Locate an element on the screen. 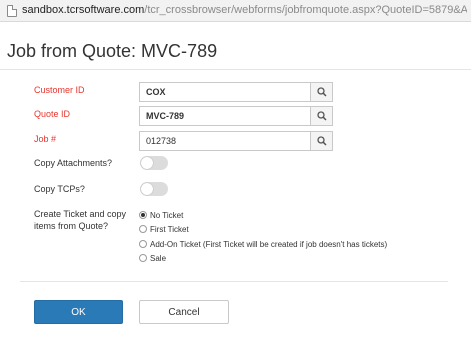 This screenshot has width=471, height=364. url-host: sandbox.tcrsoftware.com is located at coordinates (83, 10).